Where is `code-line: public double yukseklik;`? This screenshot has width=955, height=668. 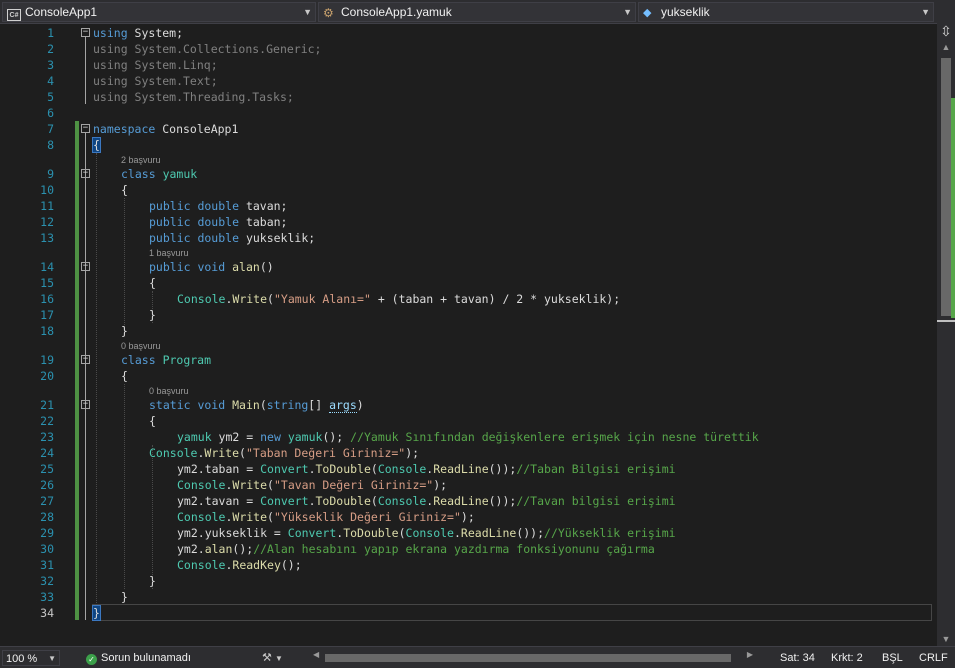 code-line: public double yukseklik; is located at coordinates (232, 238).